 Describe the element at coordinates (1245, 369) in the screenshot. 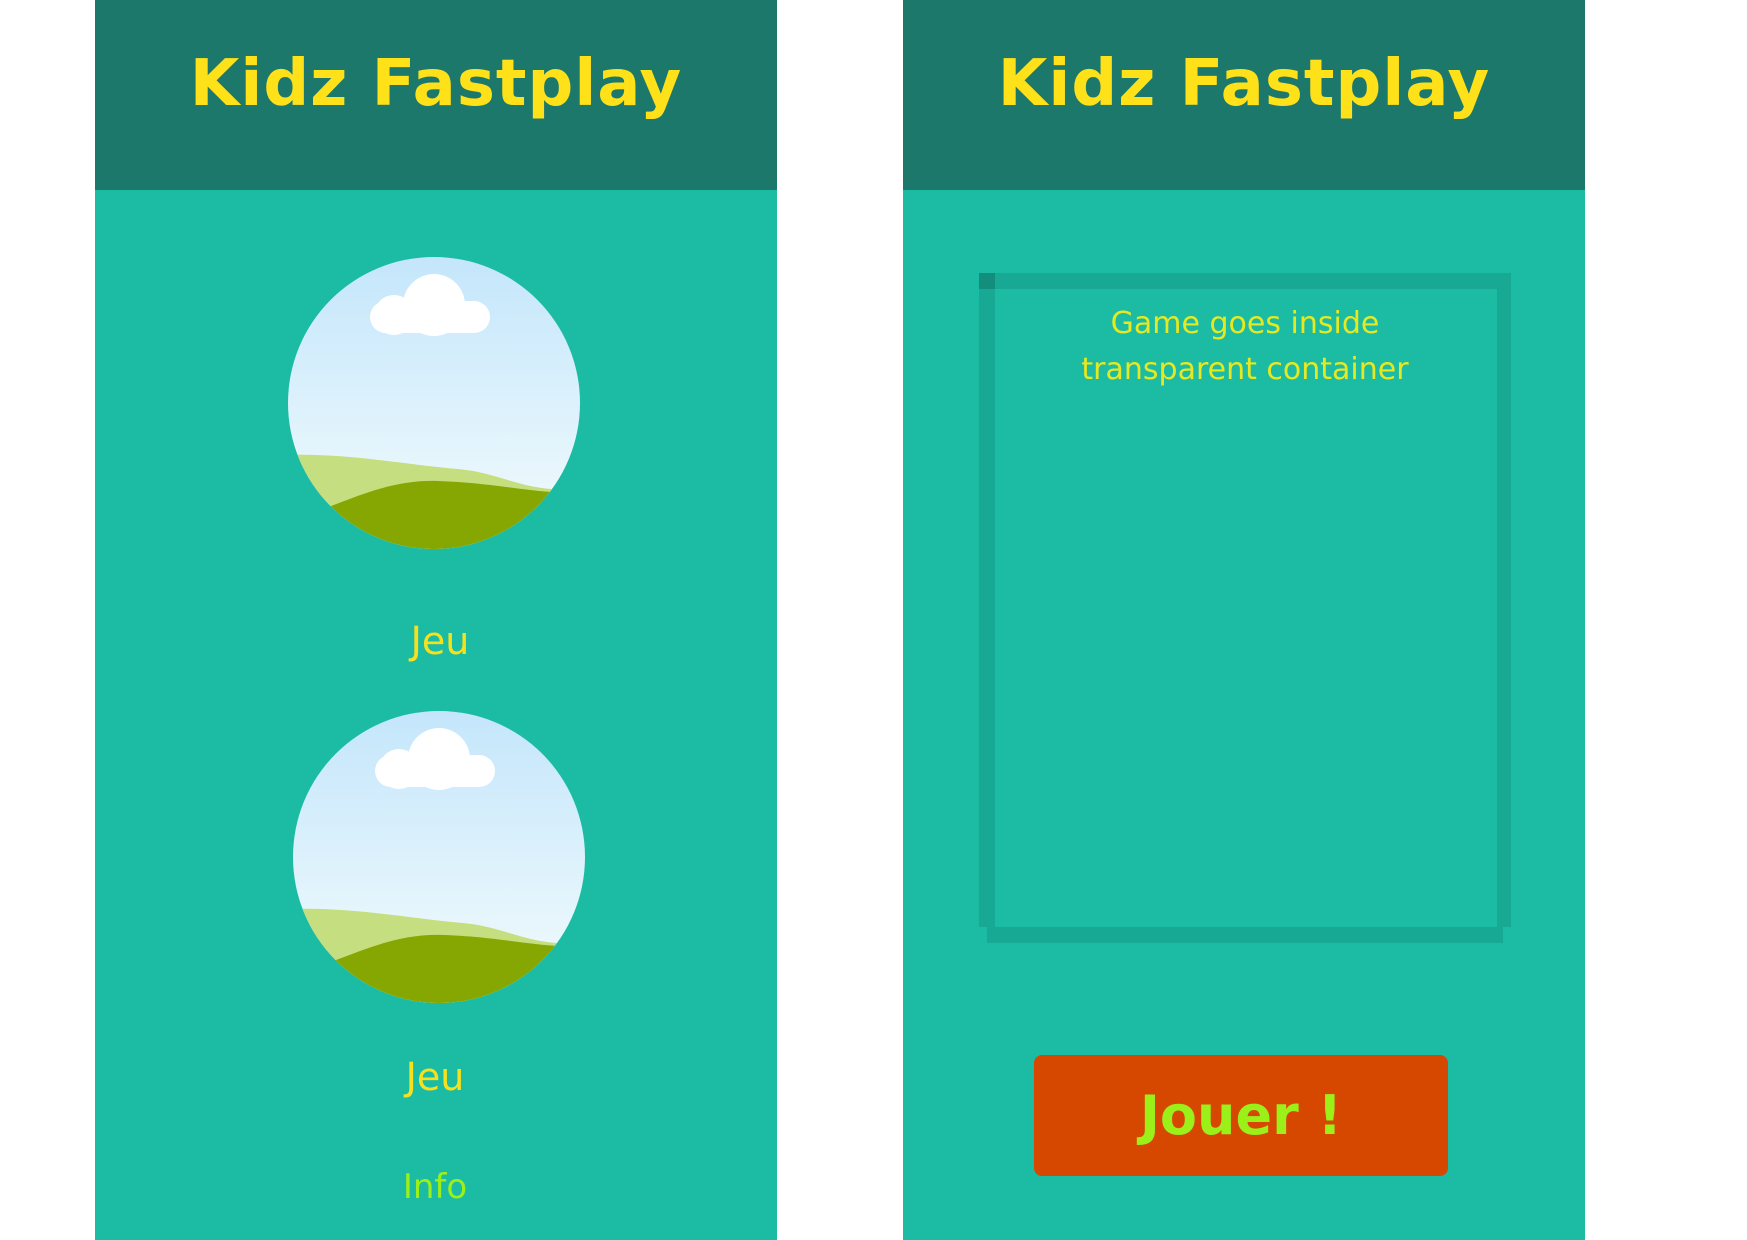

I see `placeholder-line: transparent container` at that location.